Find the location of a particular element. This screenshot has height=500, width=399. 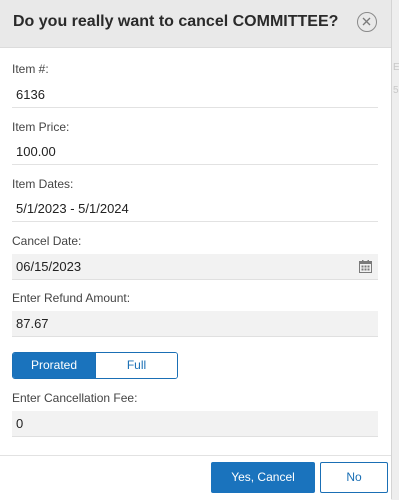

prorated-option: Prorated is located at coordinates (54, 365).